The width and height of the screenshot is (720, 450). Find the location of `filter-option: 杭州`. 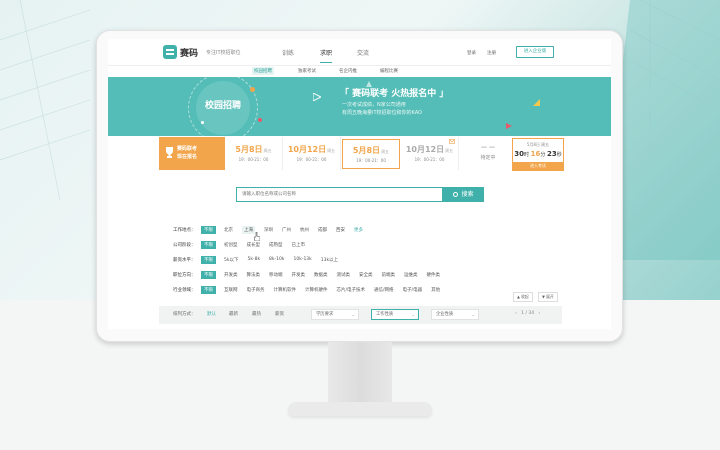

filter-option: 杭州 is located at coordinates (304, 230).